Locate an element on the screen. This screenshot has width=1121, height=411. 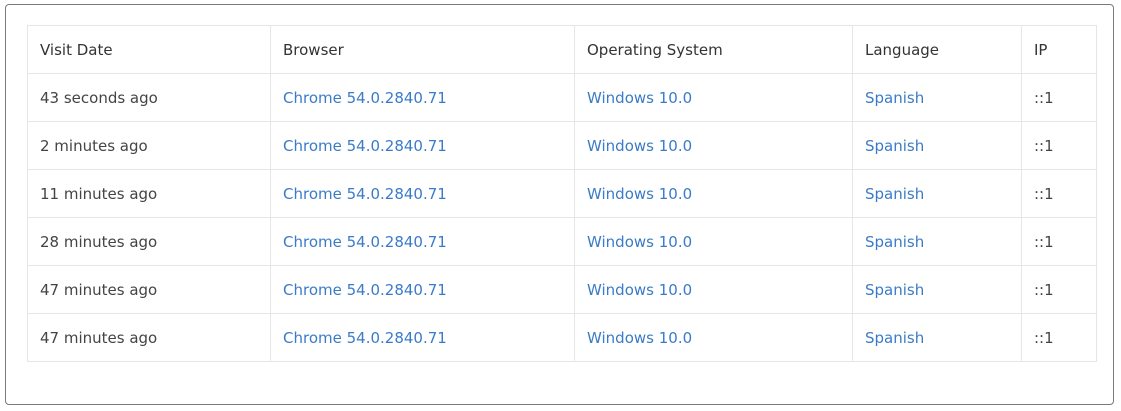
header-ip: IP is located at coordinates (1059, 49).